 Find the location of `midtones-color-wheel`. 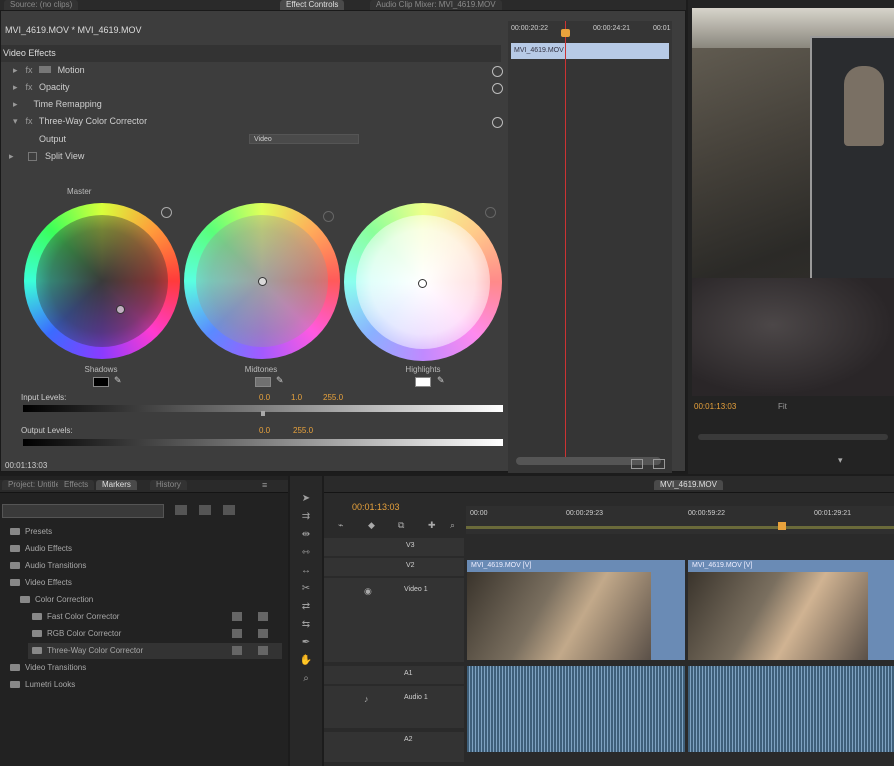

midtones-color-wheel is located at coordinates (262, 281).